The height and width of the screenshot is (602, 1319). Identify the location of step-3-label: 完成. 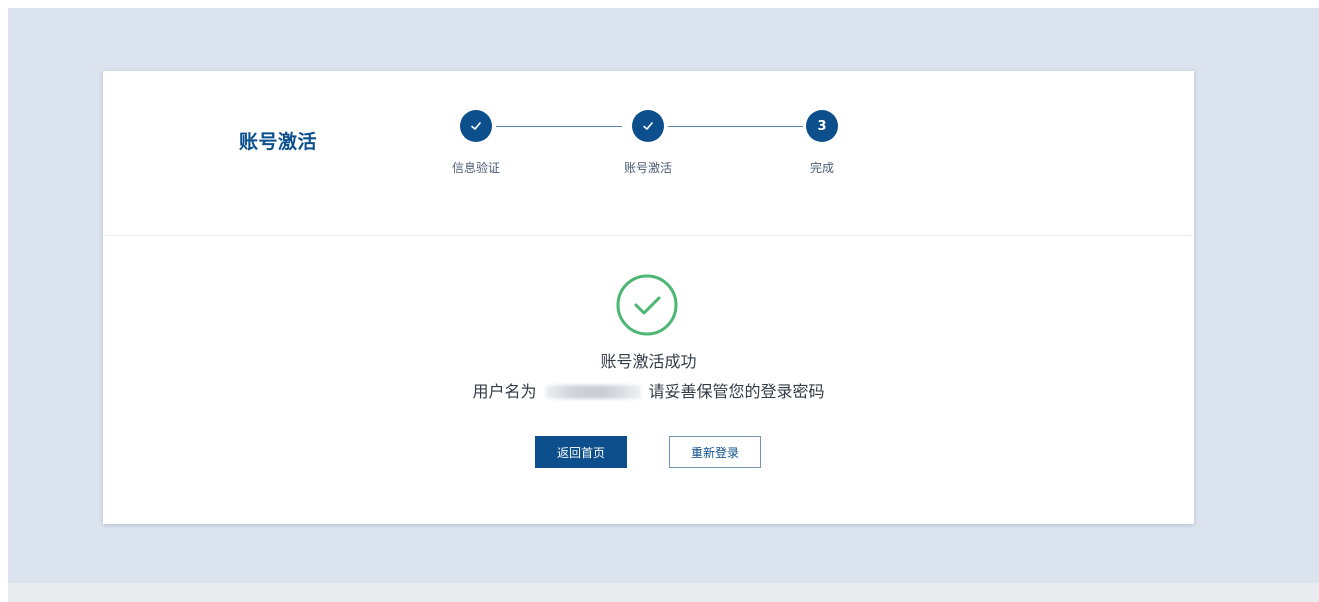
(821, 168).